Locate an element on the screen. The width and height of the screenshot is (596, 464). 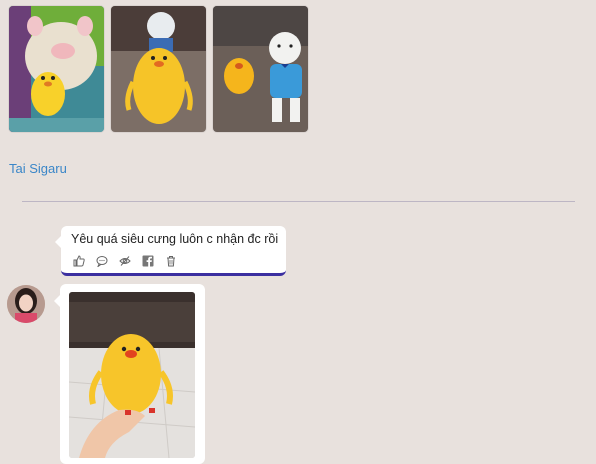
comment-text: Yêu quá siêu cưng luôn c nhận đc rồi is located at coordinates (175, 239).